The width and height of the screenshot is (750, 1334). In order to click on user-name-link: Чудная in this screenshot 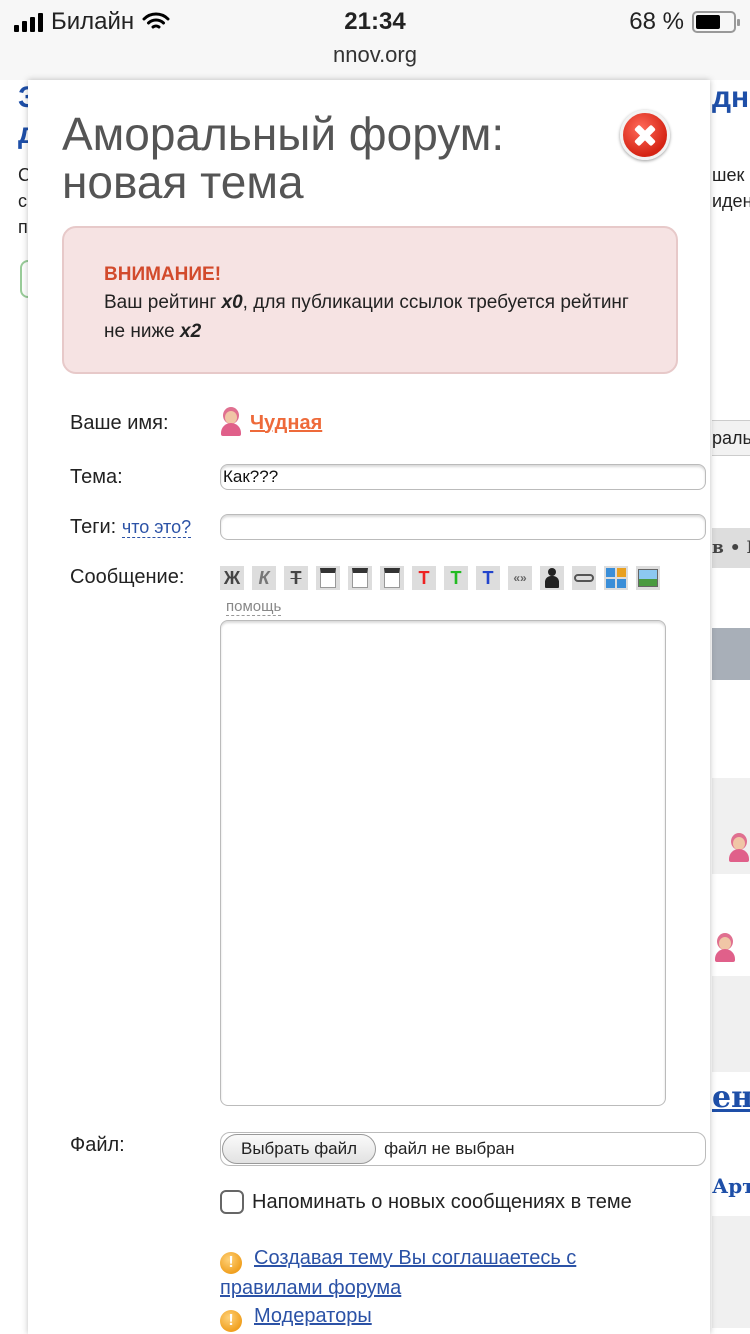, I will do `click(286, 423)`.